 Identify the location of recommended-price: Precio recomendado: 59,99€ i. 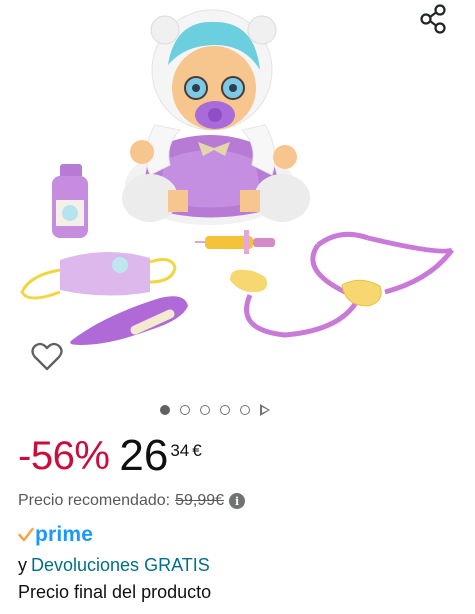
(132, 501).